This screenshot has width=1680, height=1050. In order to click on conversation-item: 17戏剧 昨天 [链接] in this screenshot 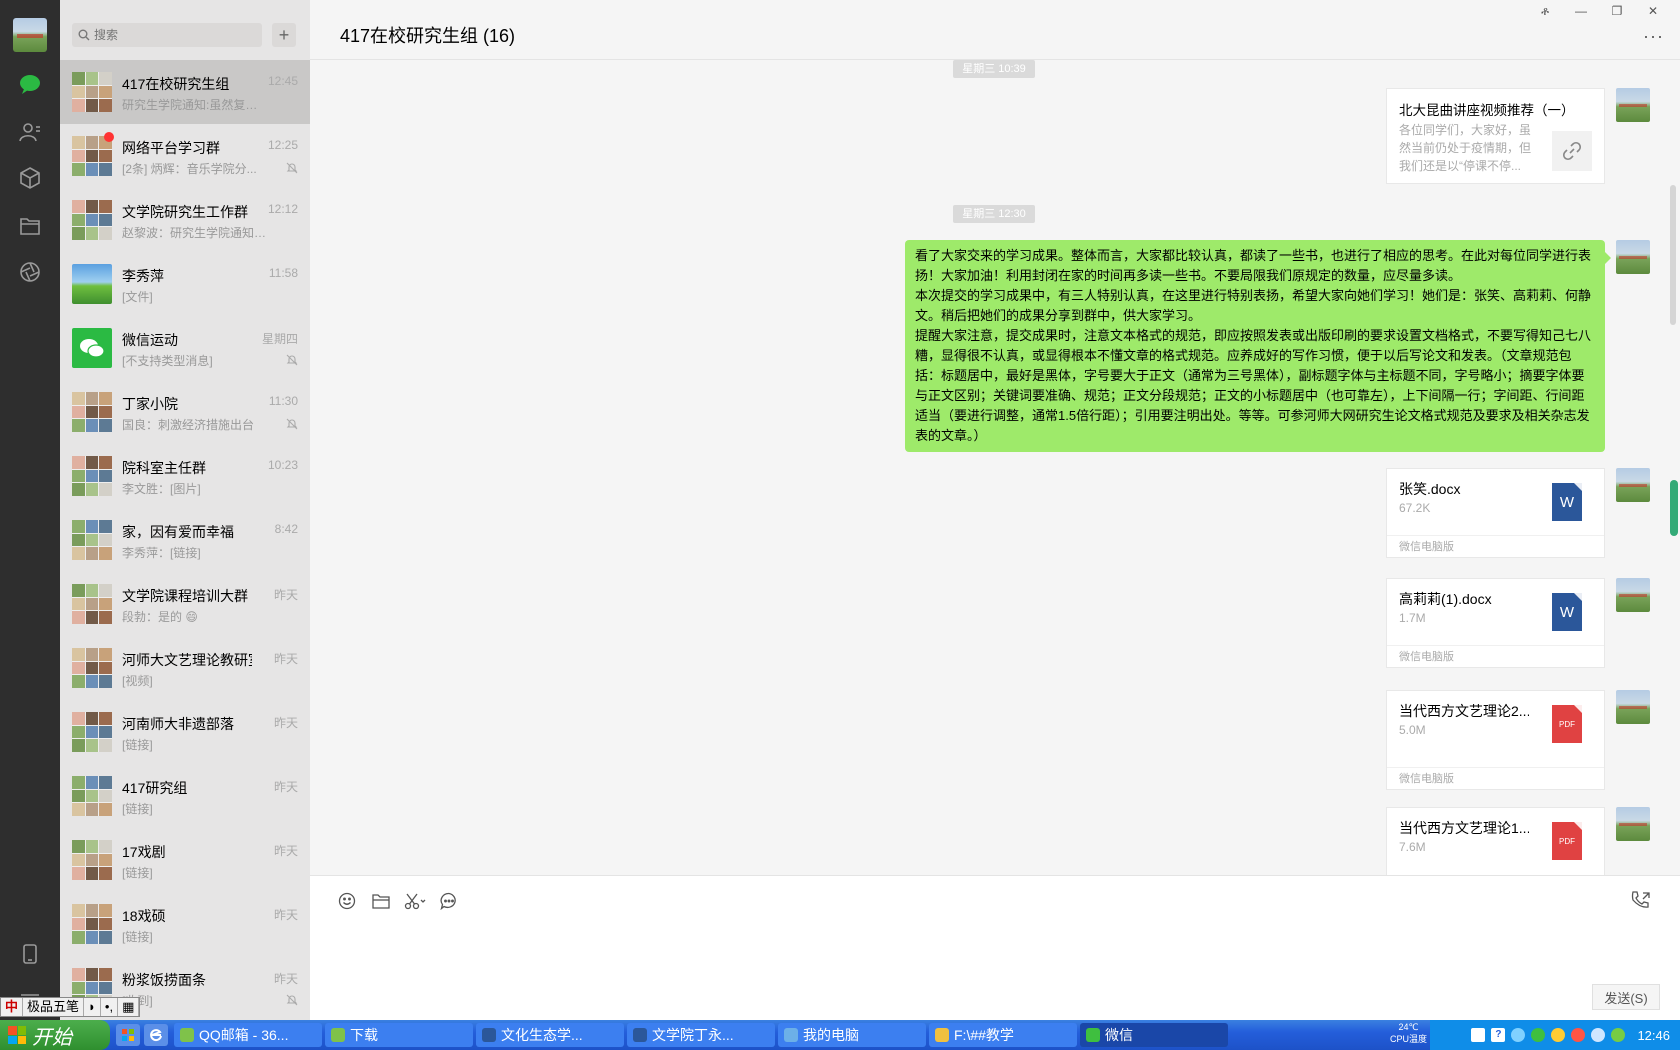, I will do `click(185, 860)`.